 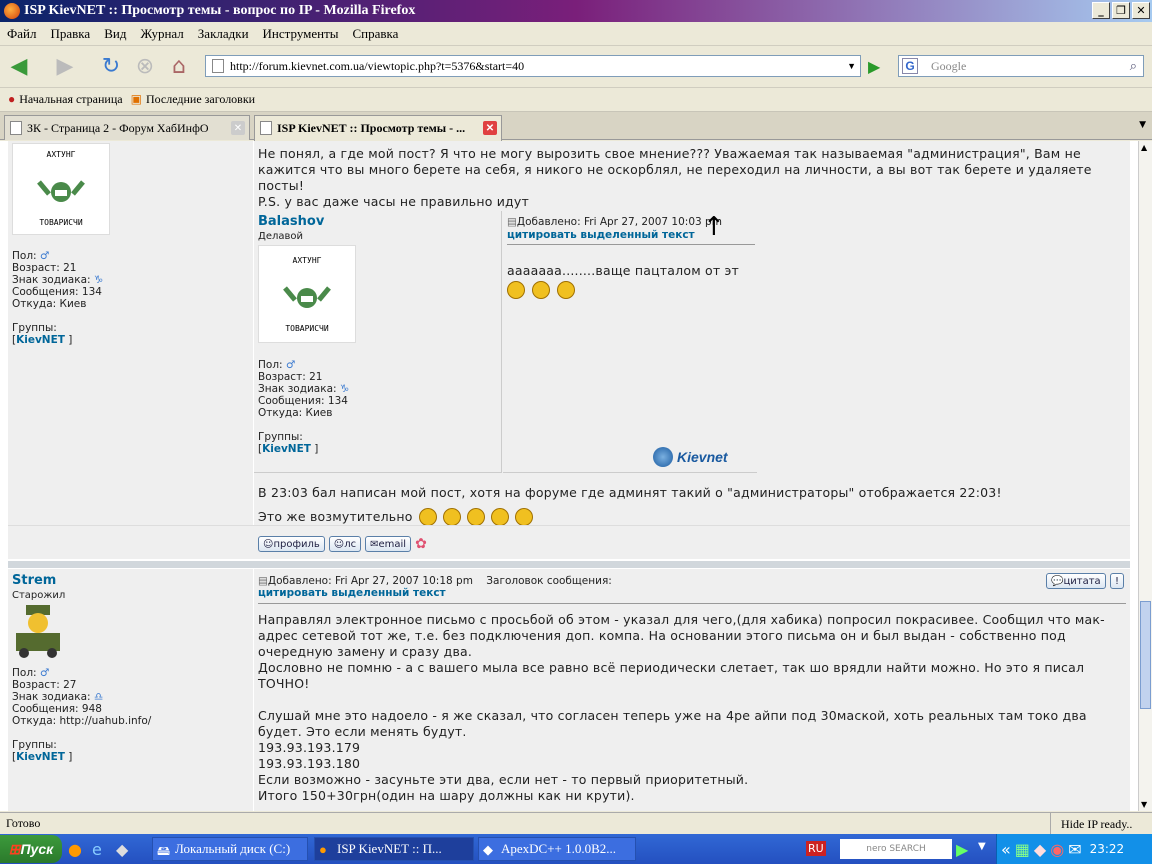 What do you see at coordinates (1057, 849) in the screenshot?
I see `antivirus-icon: ◉` at bounding box center [1057, 849].